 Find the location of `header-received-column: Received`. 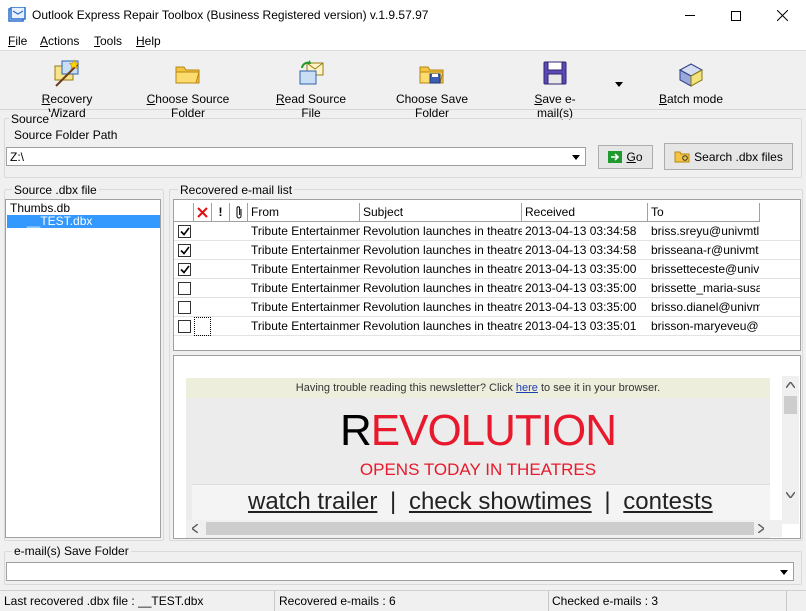

header-received-column: Received is located at coordinates (585, 212).